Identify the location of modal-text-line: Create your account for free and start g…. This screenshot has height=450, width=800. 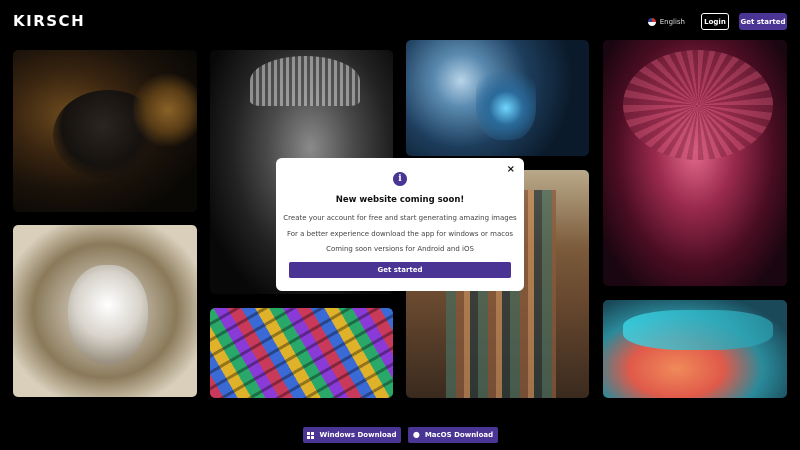
(400, 218).